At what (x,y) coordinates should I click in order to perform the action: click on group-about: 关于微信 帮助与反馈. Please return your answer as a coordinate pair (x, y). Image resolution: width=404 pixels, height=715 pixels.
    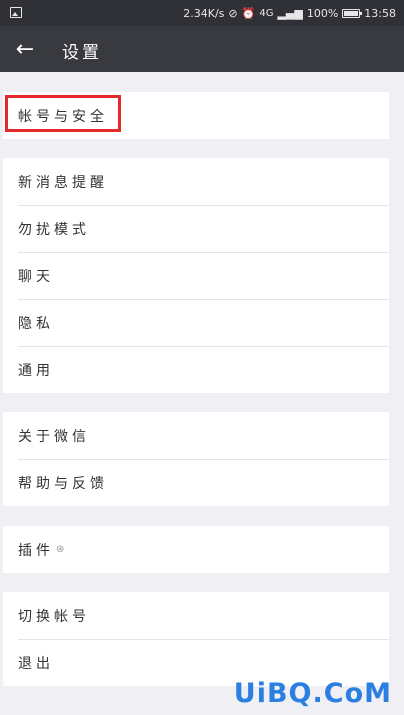
    Looking at the image, I should click on (196, 459).